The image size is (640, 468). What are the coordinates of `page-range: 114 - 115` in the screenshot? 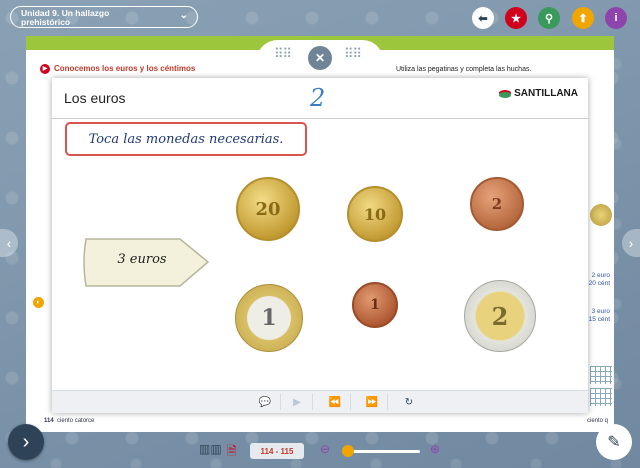 It's located at (277, 451).